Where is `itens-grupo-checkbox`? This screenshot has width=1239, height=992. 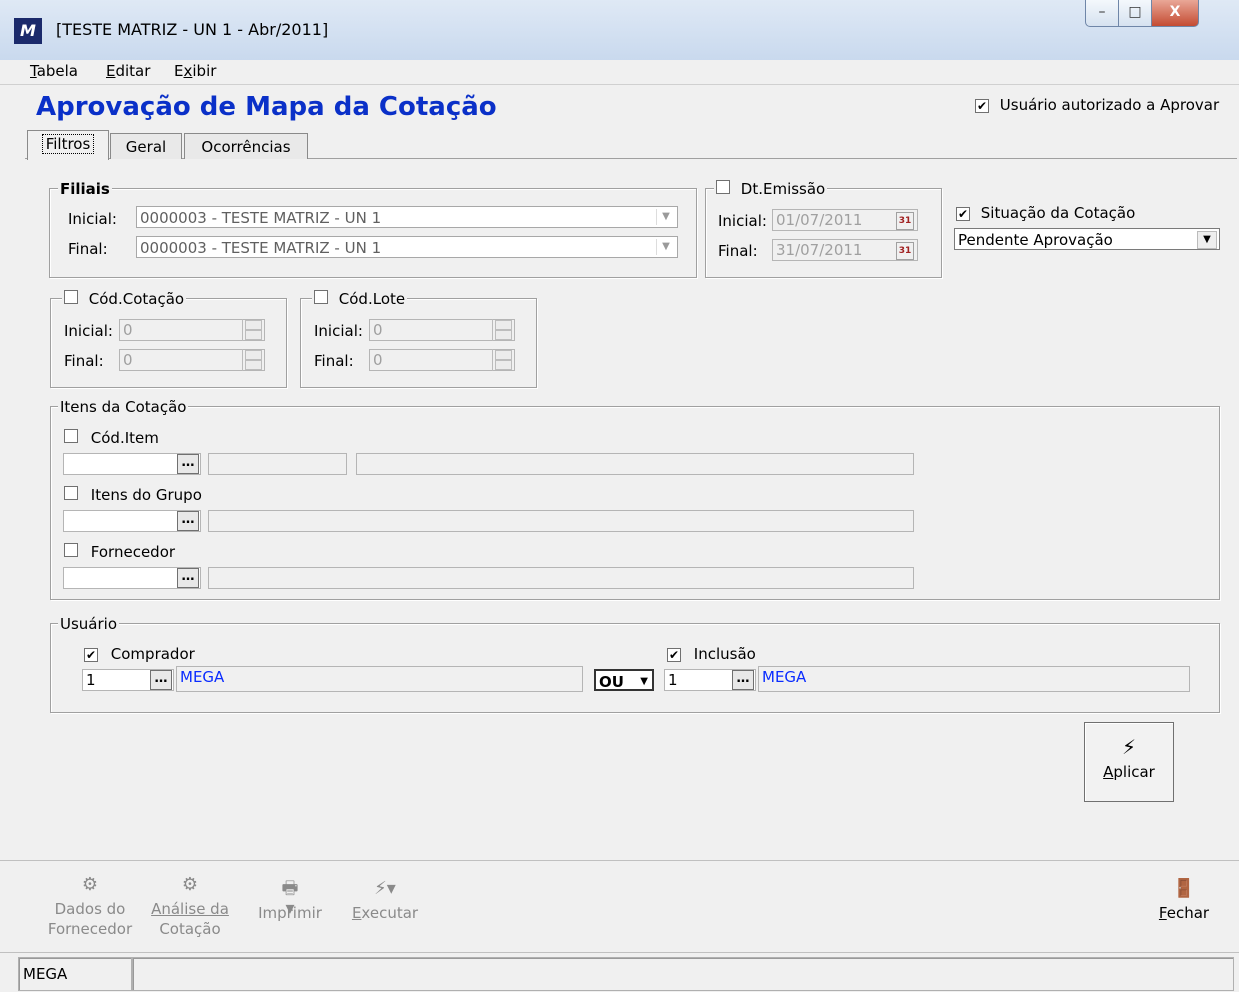 itens-grupo-checkbox is located at coordinates (71, 493).